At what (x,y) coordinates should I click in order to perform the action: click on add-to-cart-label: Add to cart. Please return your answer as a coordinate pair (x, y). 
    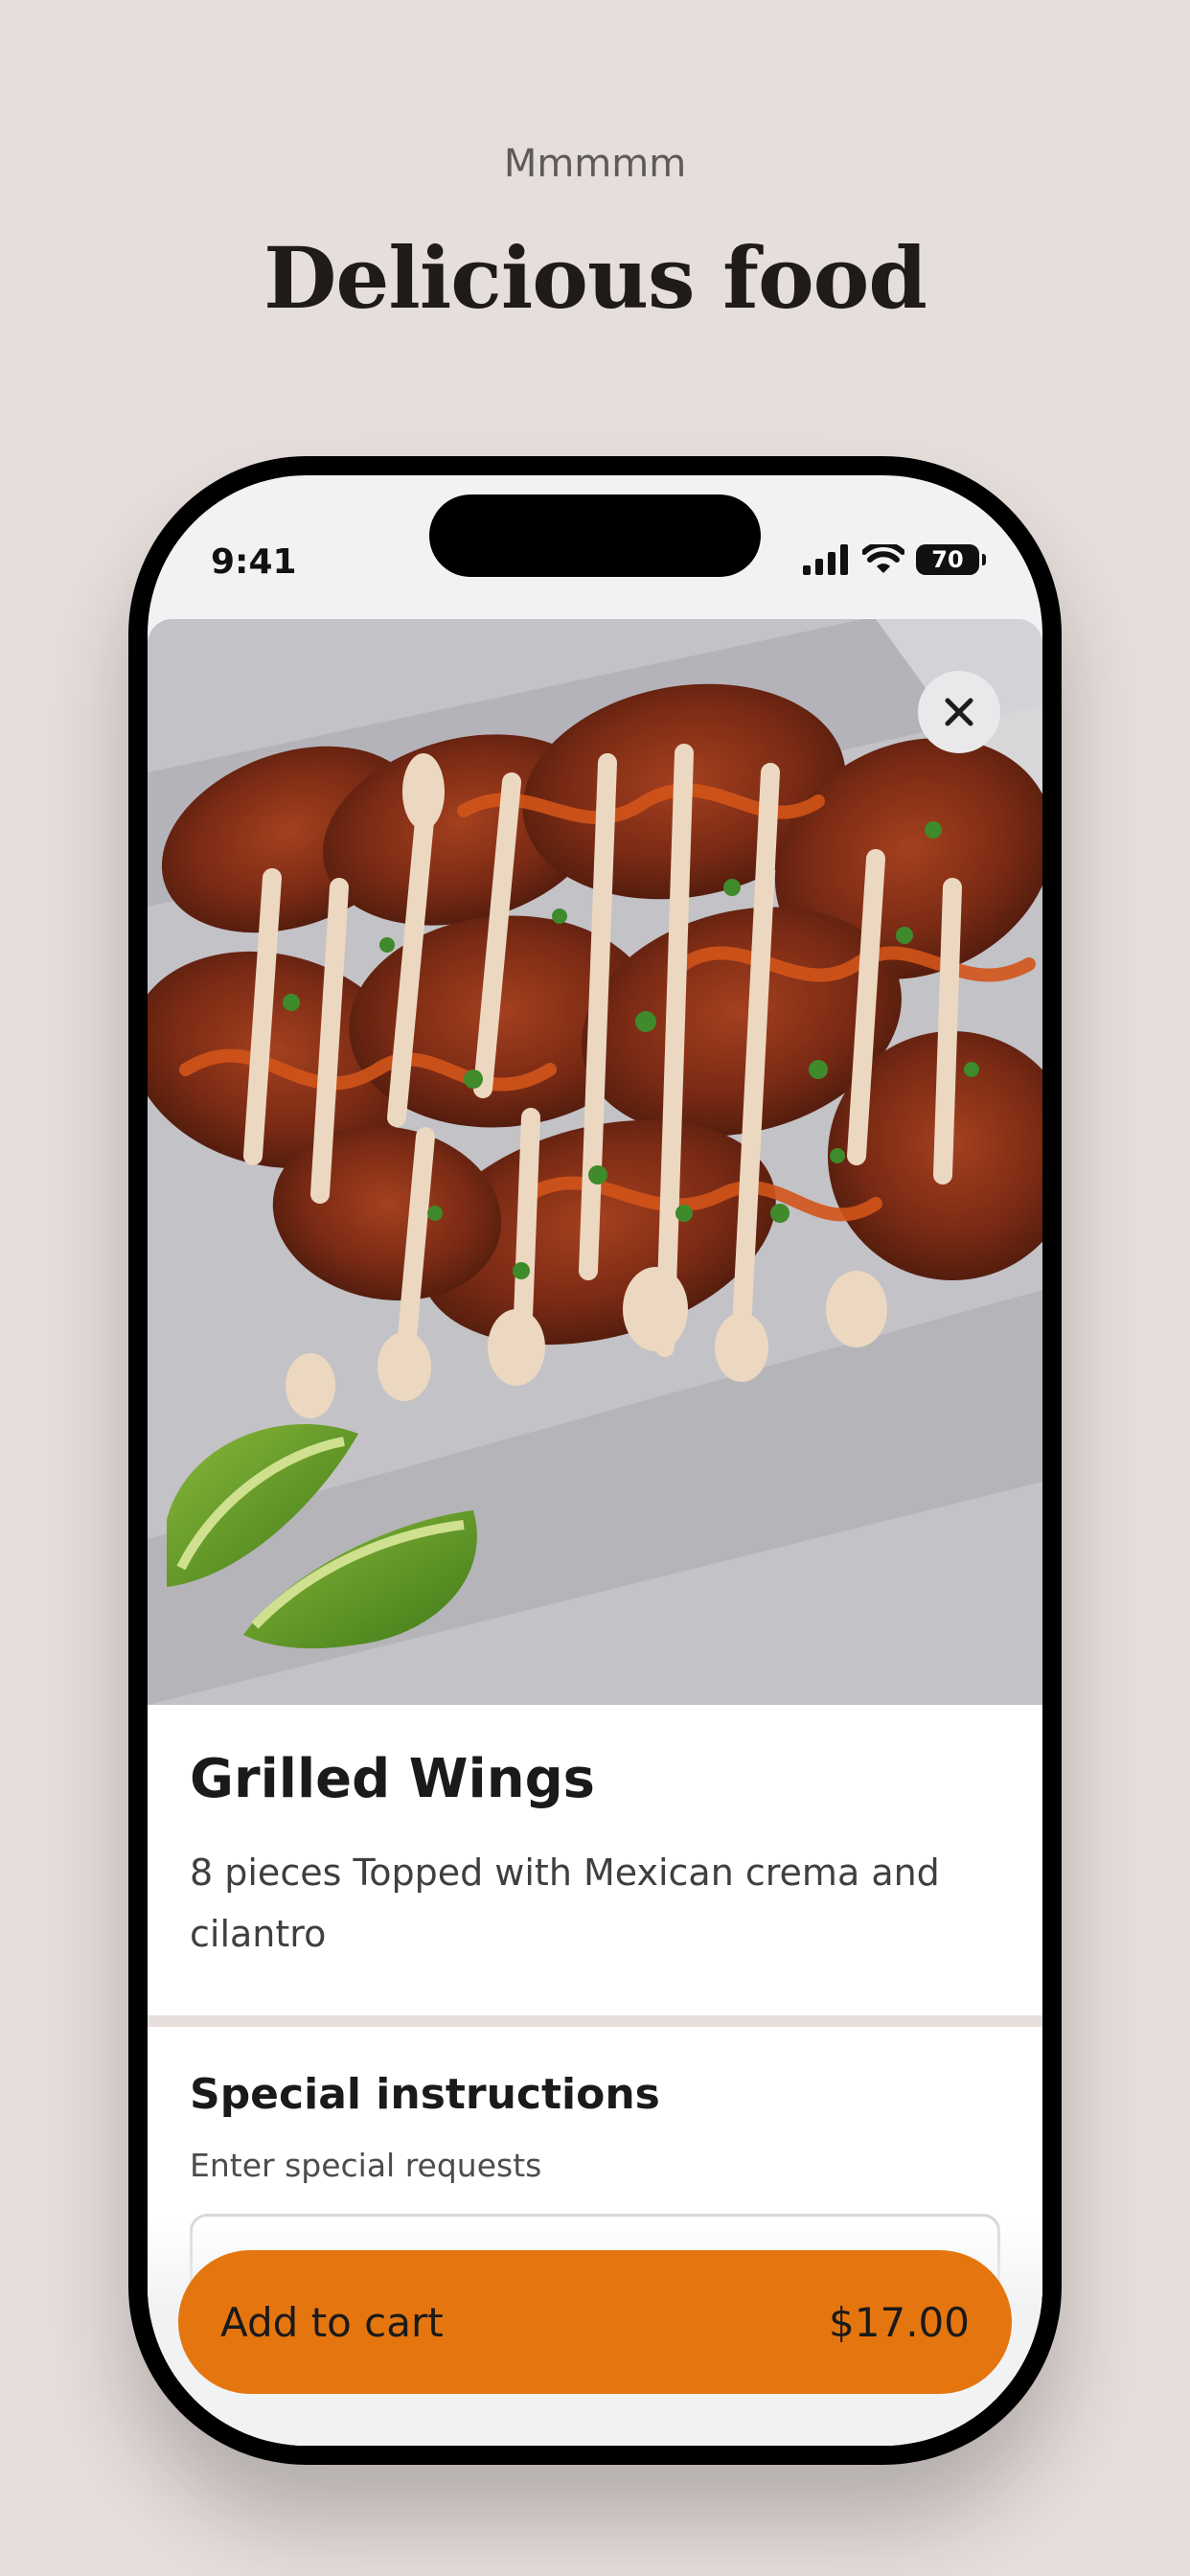
    Looking at the image, I should click on (332, 2322).